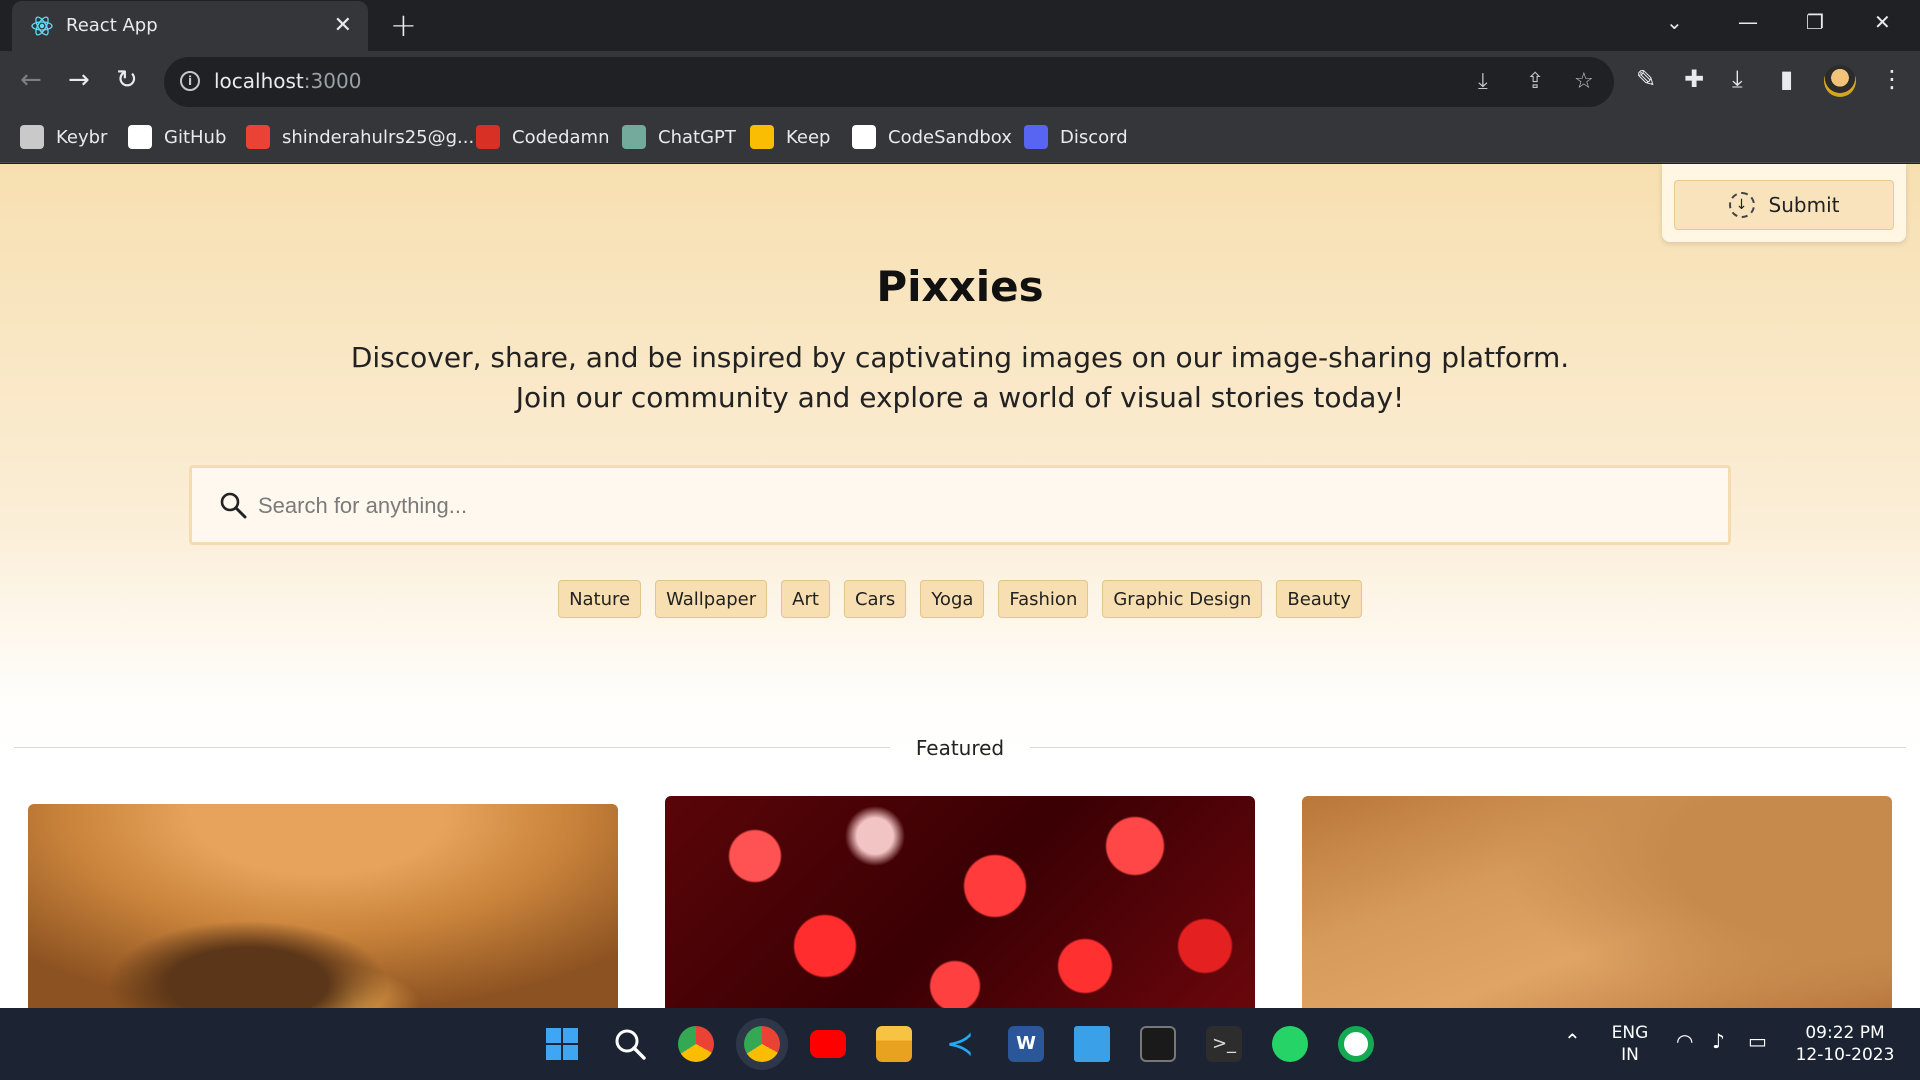 This screenshot has width=1920, height=1080. Describe the element at coordinates (952, 599) in the screenshot. I see `category-chip: Yoga` at that location.